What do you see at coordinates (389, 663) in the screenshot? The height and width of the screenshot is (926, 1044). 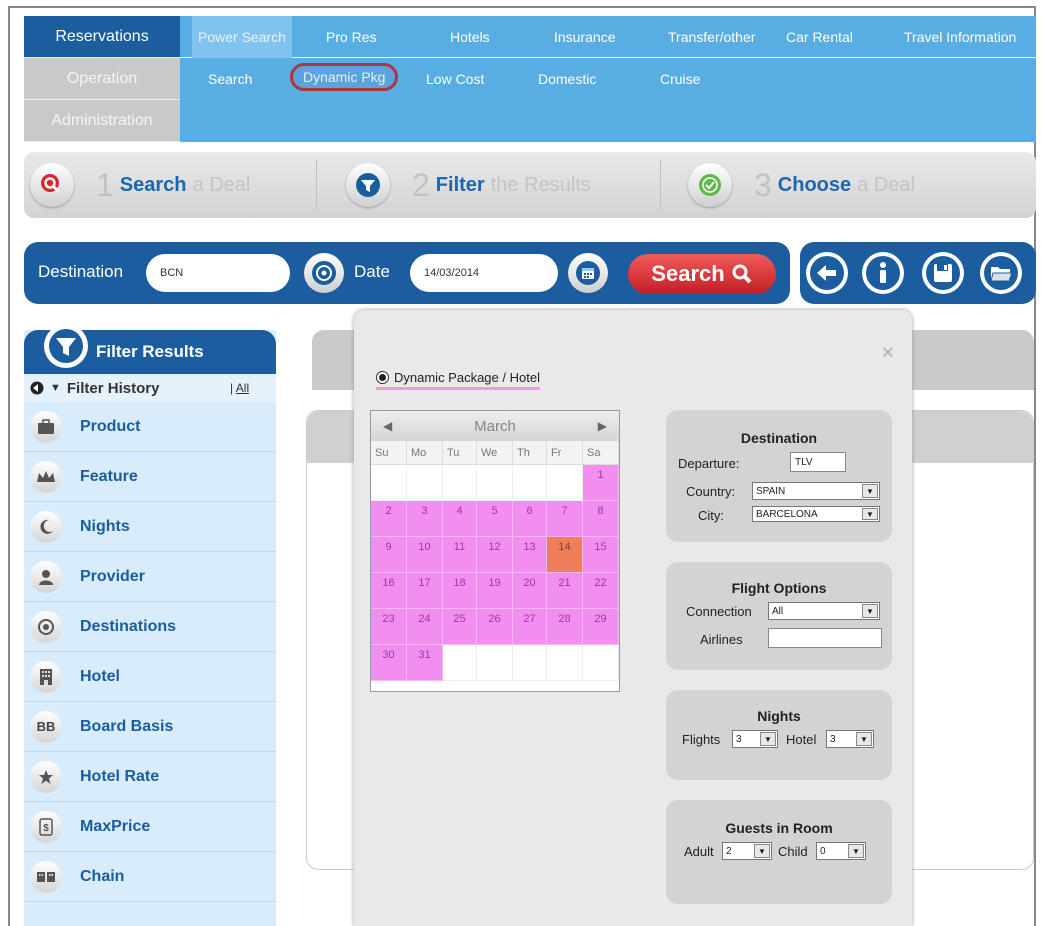 I see `calendar-date: 30` at bounding box center [389, 663].